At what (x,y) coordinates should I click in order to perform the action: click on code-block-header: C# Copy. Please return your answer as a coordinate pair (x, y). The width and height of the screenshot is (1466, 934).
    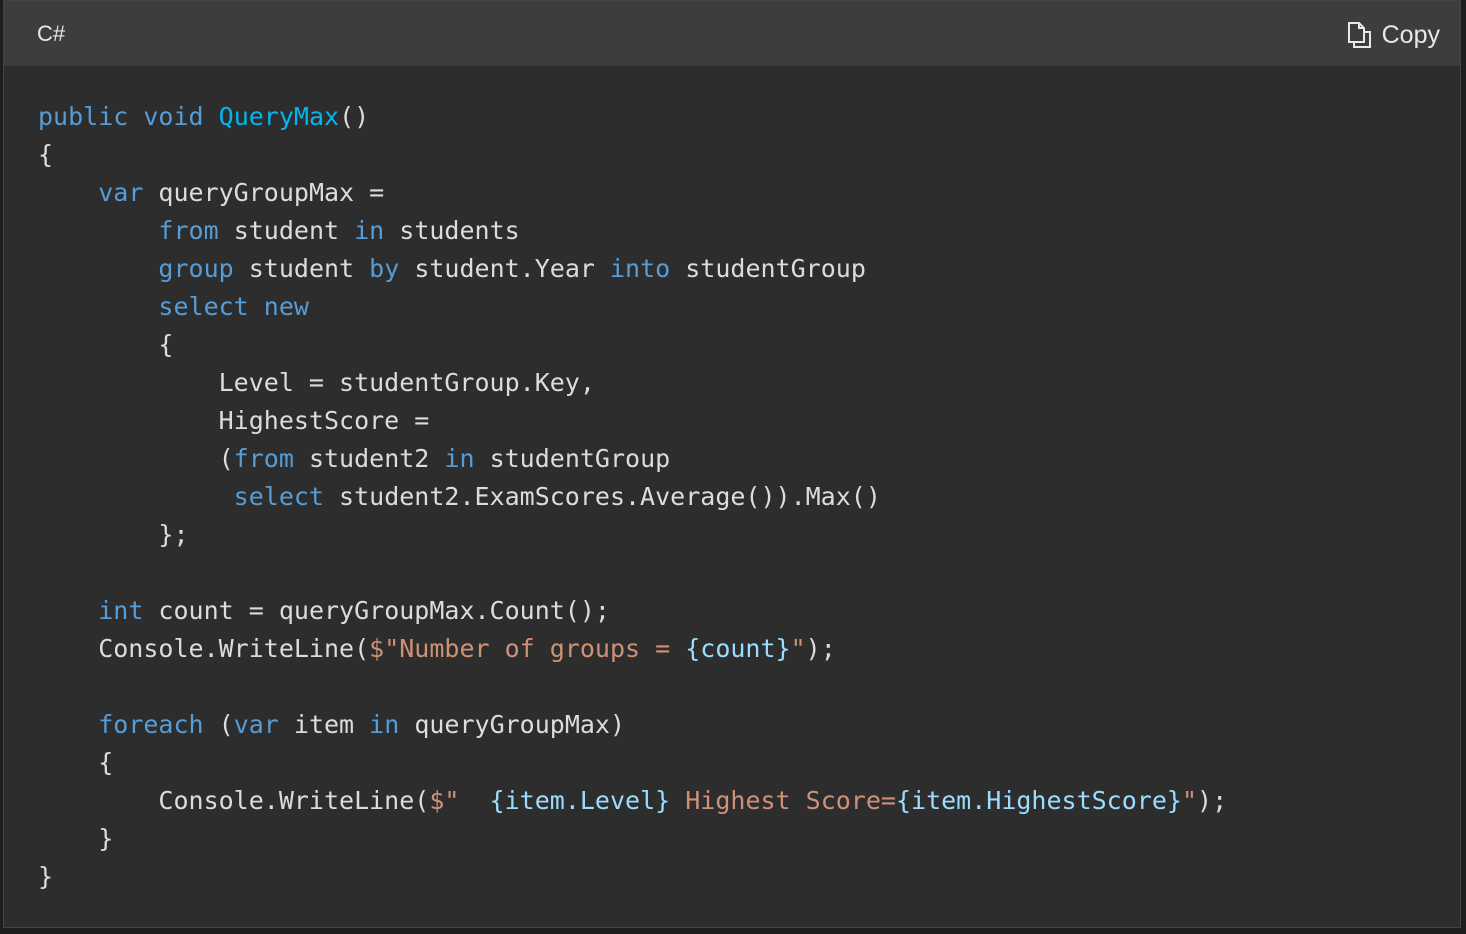
    Looking at the image, I should click on (732, 34).